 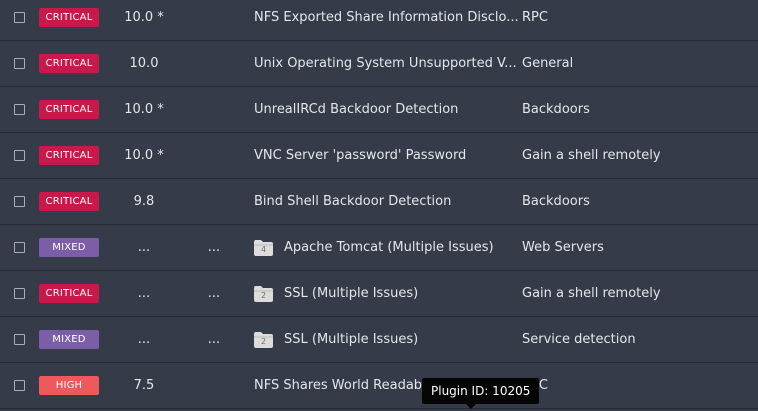 What do you see at coordinates (344, 385) in the screenshot?
I see `vulnerability-name: NFS Shares World Readable` at bounding box center [344, 385].